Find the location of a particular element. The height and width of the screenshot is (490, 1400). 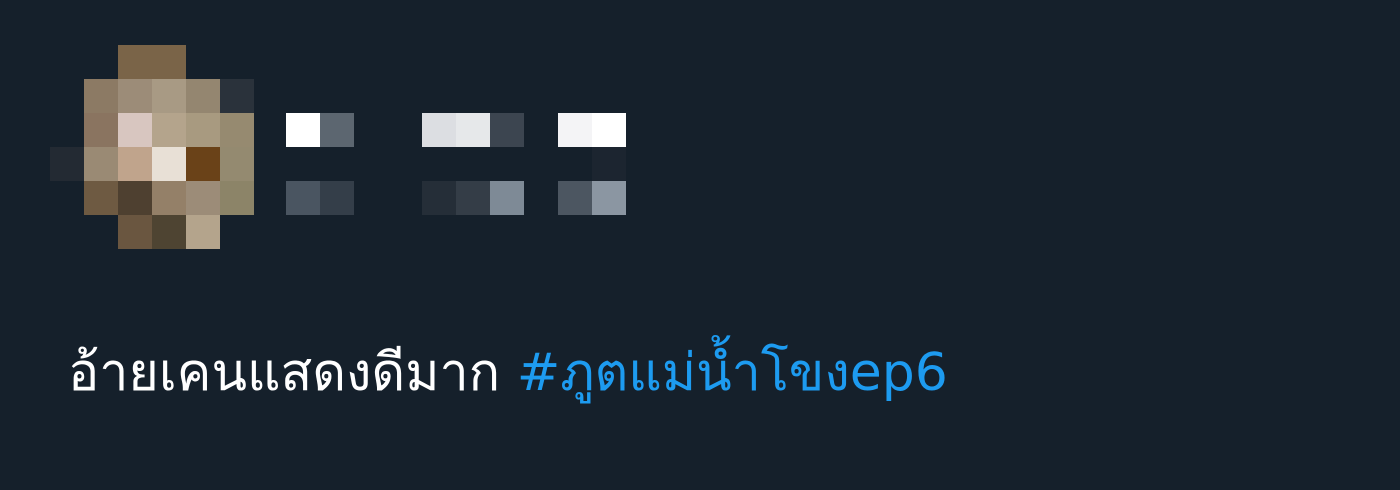

avatar is located at coordinates (152, 147).